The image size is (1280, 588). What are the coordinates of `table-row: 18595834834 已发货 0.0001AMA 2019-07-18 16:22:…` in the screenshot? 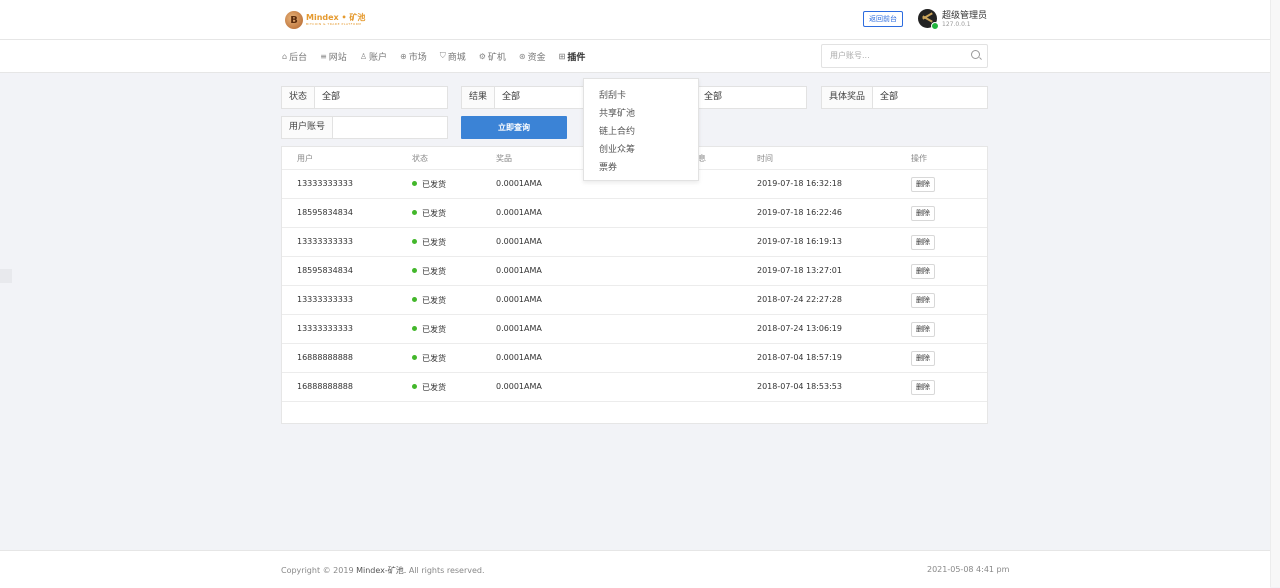 It's located at (634, 213).